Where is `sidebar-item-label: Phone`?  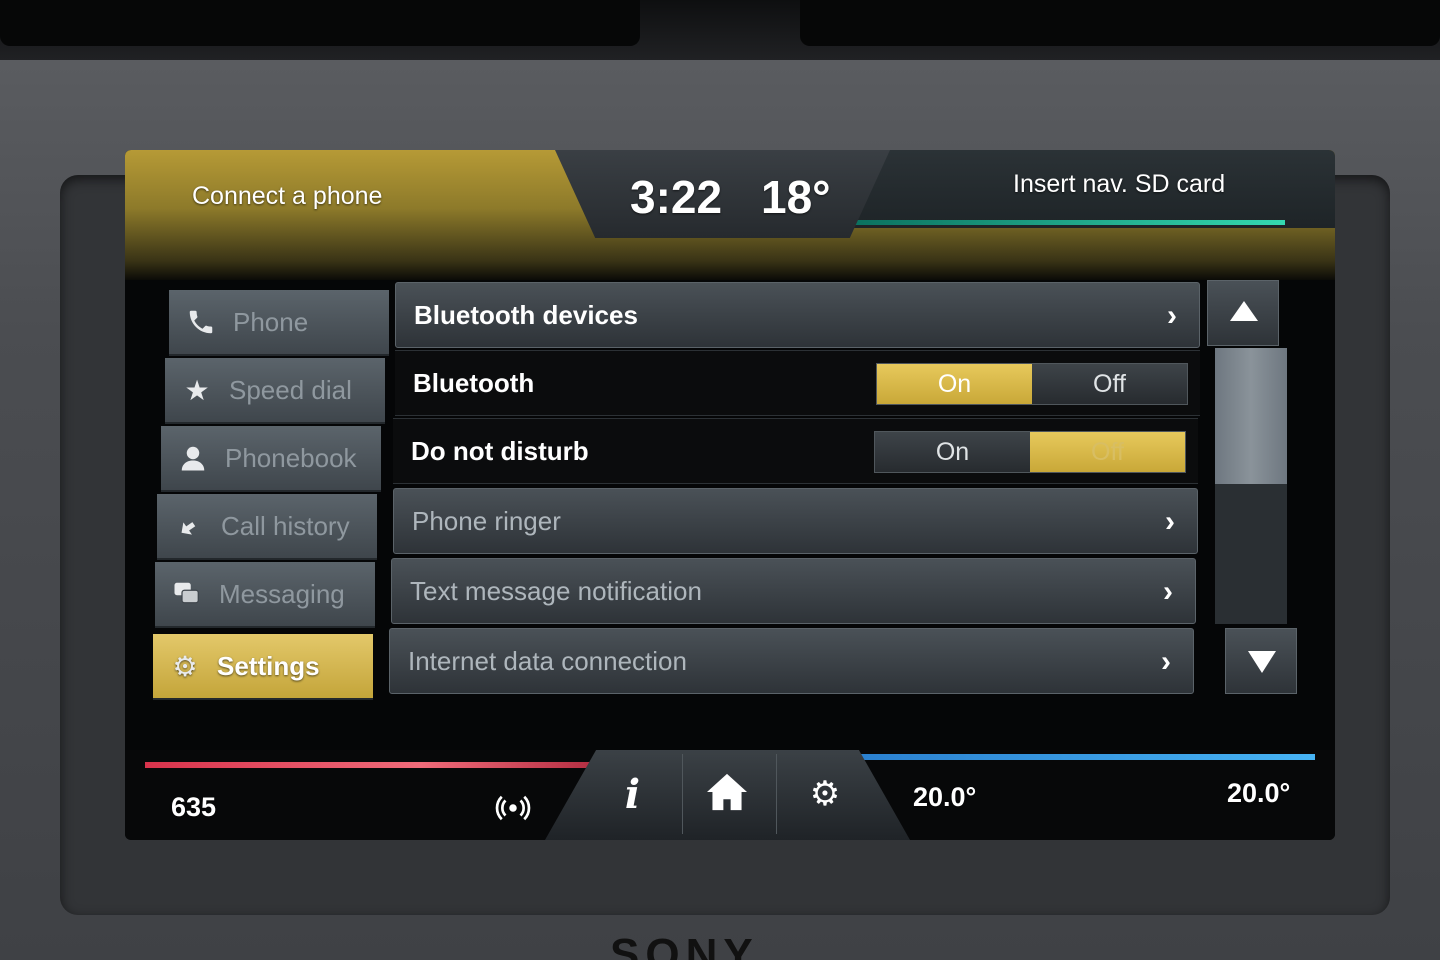 sidebar-item-label: Phone is located at coordinates (271, 321).